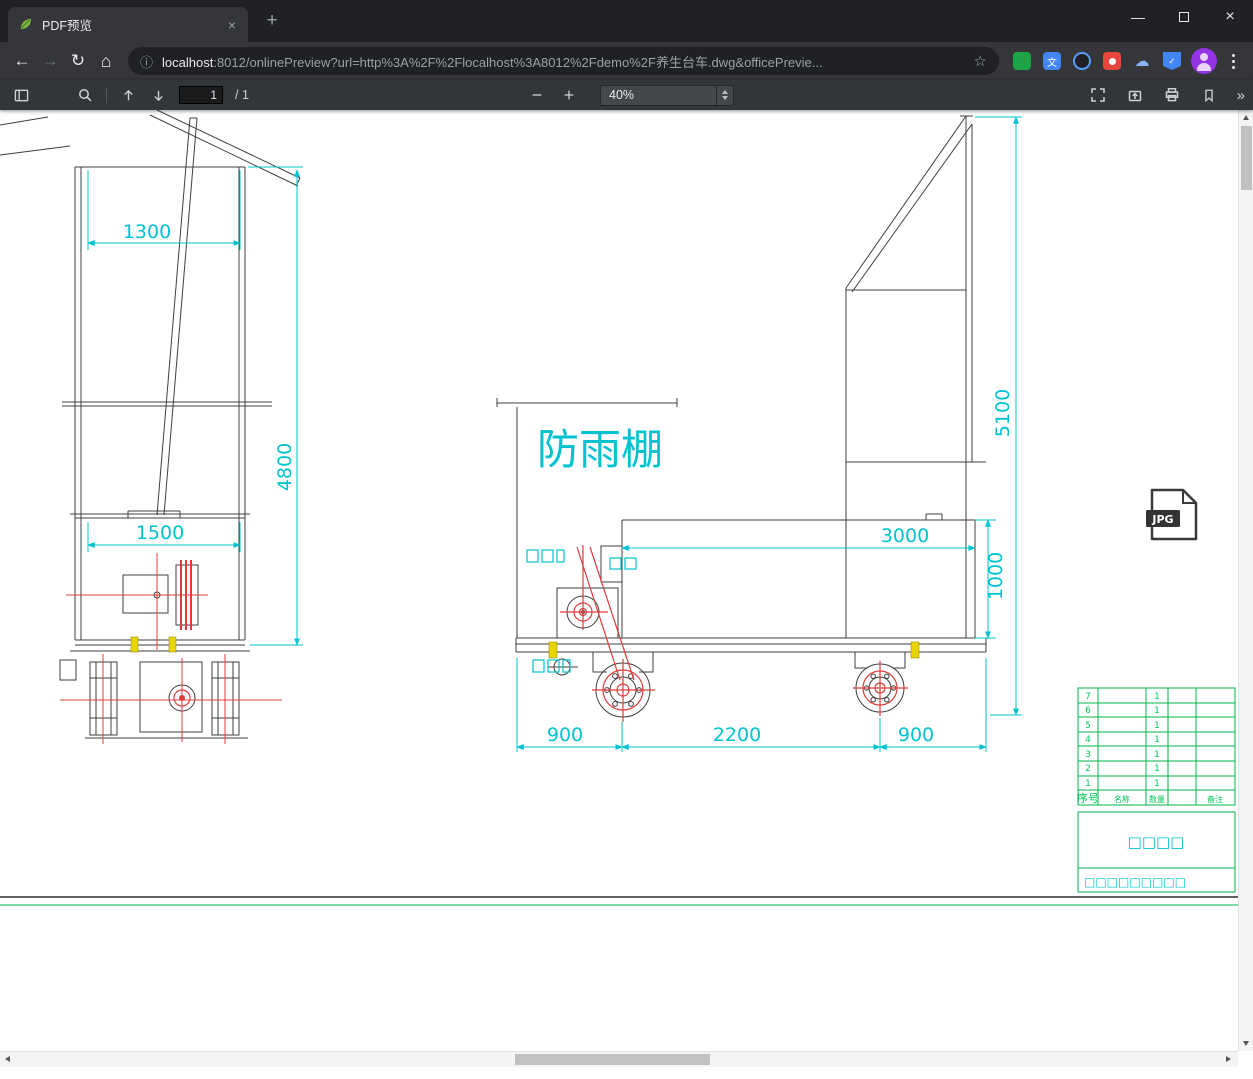 Image resolution: width=1253 pixels, height=1079 pixels. Describe the element at coordinates (734, 633) in the screenshot. I see `side-view-centerlines` at that location.